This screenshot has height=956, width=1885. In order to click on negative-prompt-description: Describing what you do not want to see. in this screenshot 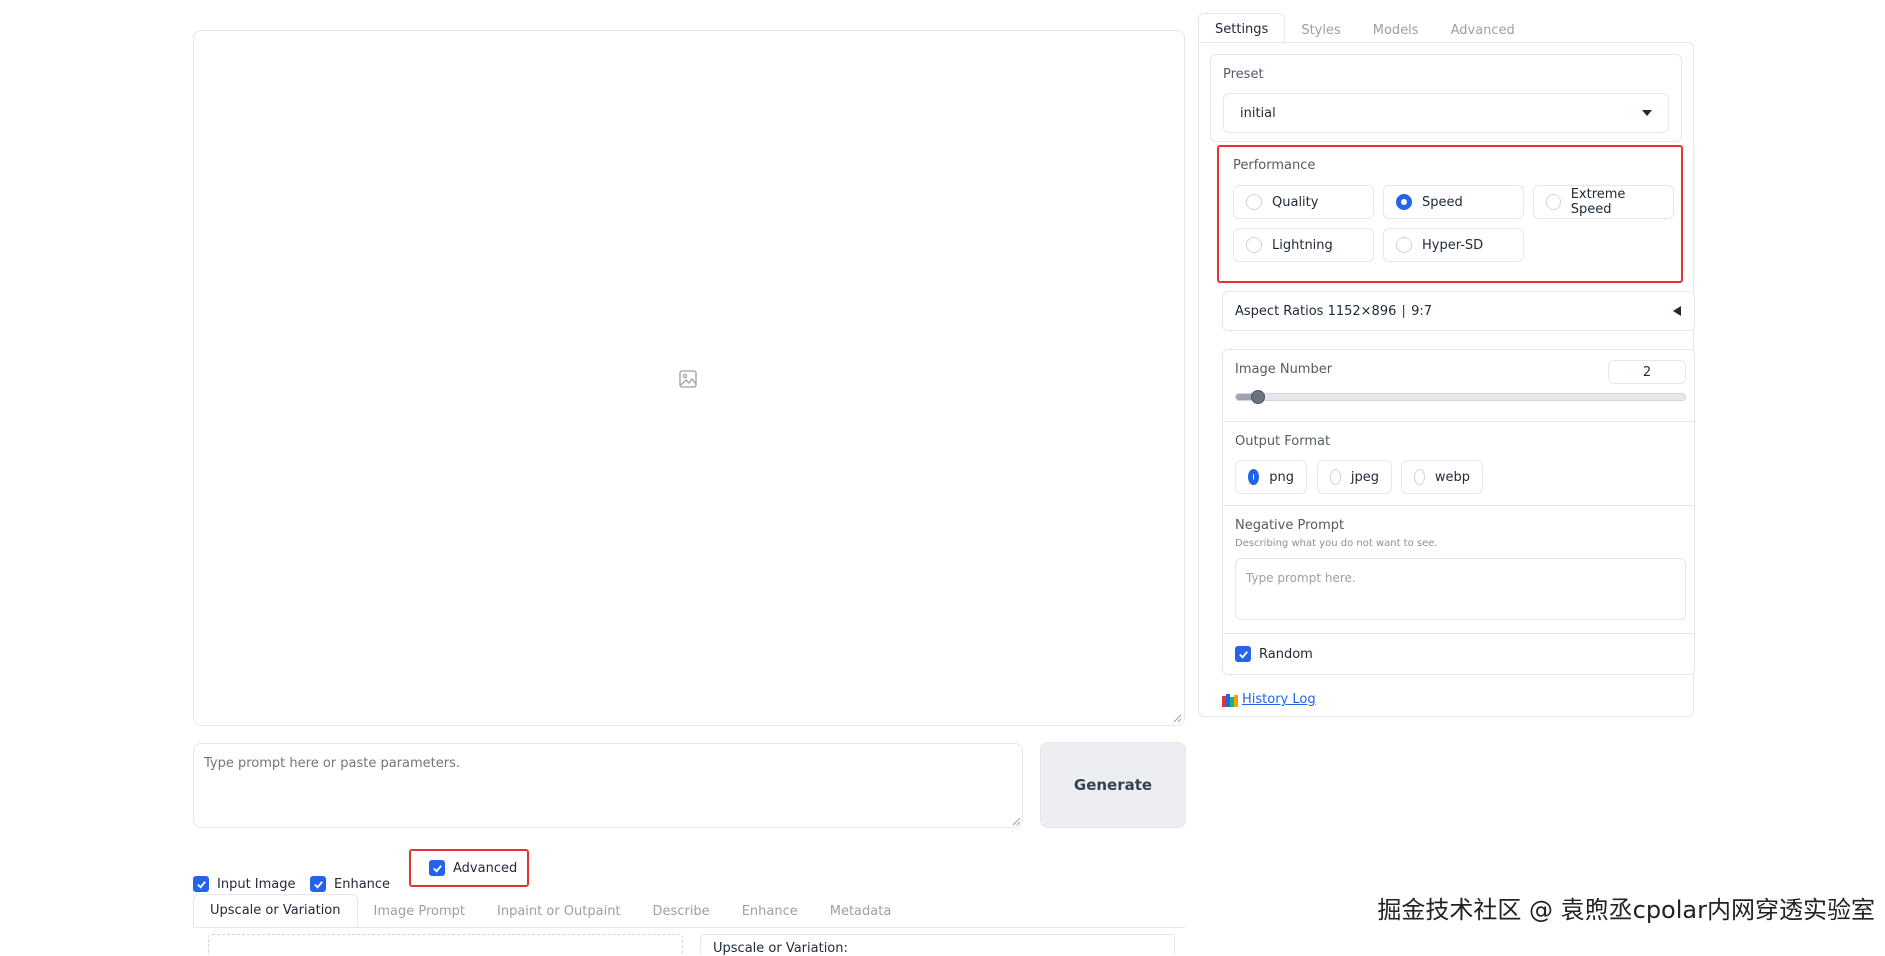, I will do `click(1336, 543)`.